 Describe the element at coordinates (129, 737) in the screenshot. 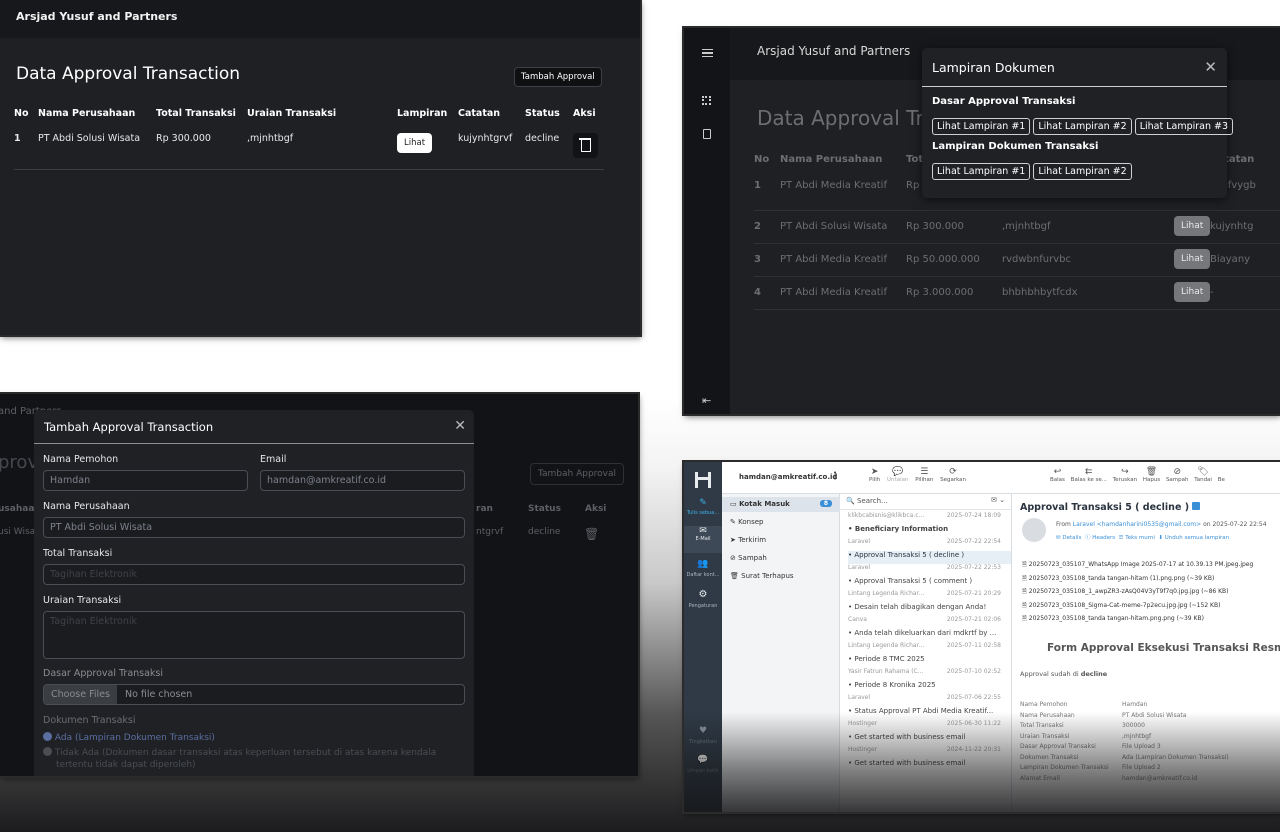

I see `docs-radio-yes: Ada (Lampiran Dokumen Transaksi)` at that location.